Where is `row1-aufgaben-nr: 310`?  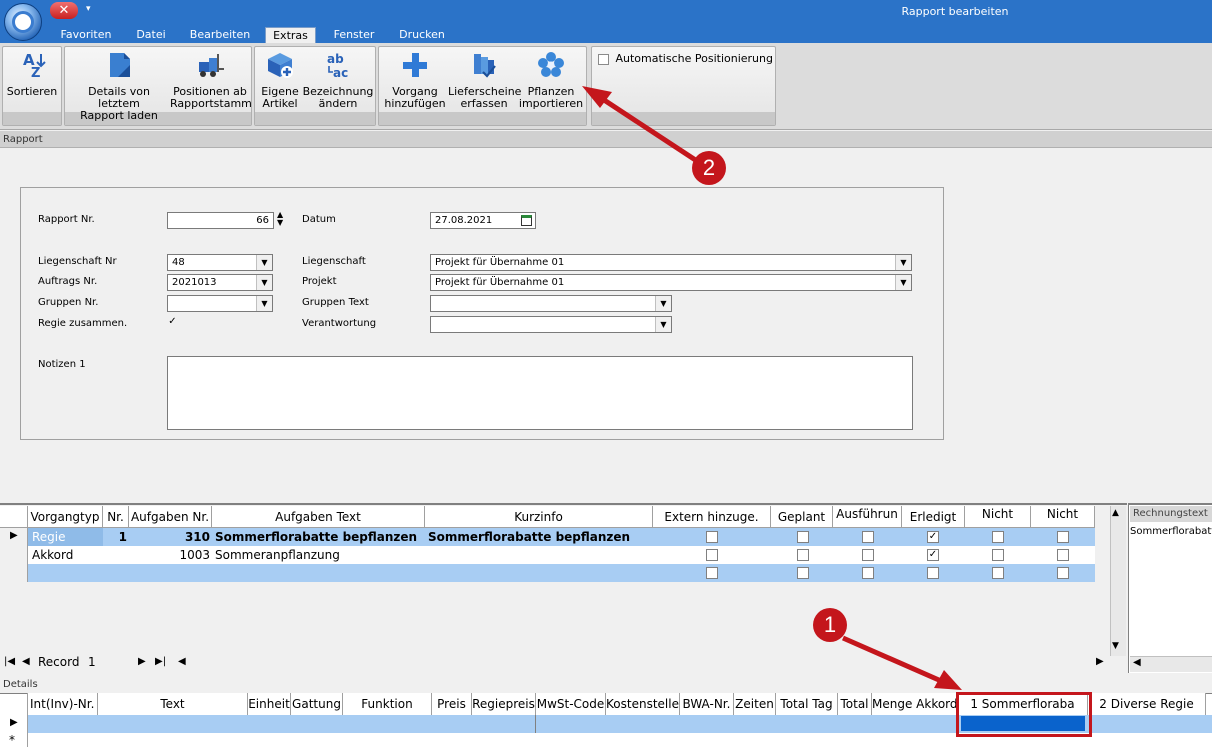 row1-aufgaben-nr: 310 is located at coordinates (169, 537).